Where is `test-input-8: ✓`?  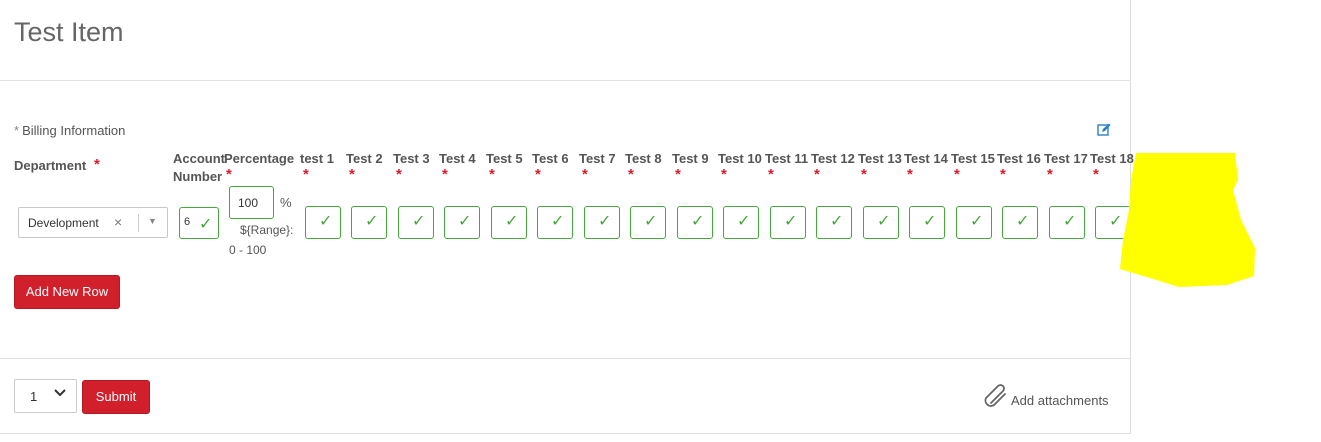 test-input-8: ✓ is located at coordinates (648, 222).